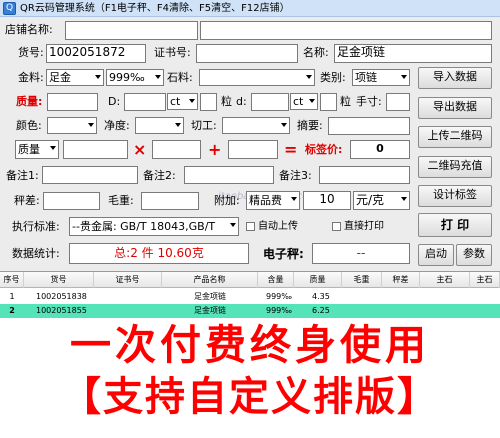  What do you see at coordinates (159, 175) in the screenshot?
I see `note2-label: 备注2:` at bounding box center [159, 175].